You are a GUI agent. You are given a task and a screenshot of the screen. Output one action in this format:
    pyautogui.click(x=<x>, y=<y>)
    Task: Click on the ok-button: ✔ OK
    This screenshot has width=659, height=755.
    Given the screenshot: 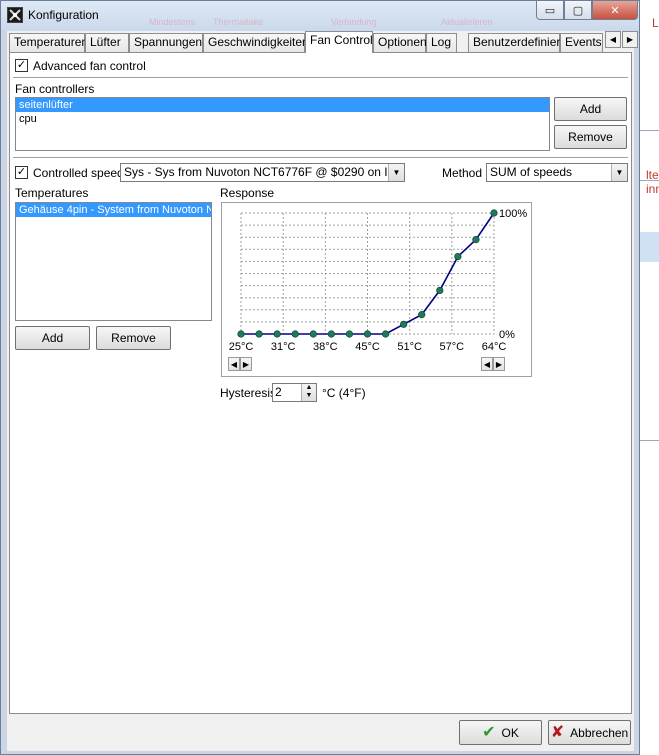 What is the action you would take?
    pyautogui.click(x=500, y=732)
    